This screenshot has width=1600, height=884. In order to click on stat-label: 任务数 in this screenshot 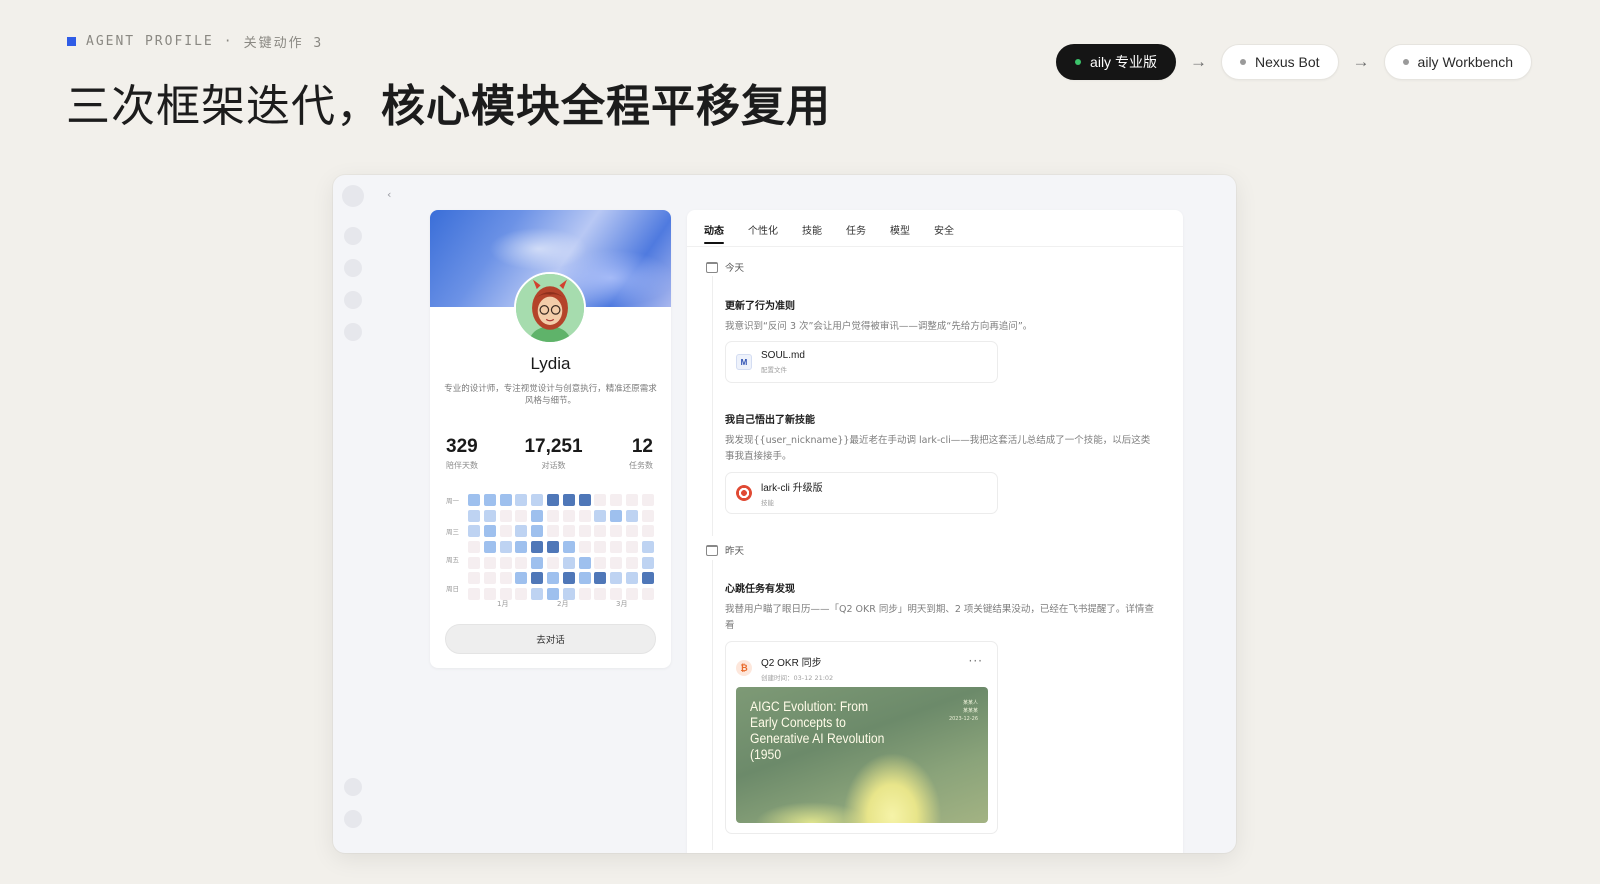, I will do `click(641, 465)`.